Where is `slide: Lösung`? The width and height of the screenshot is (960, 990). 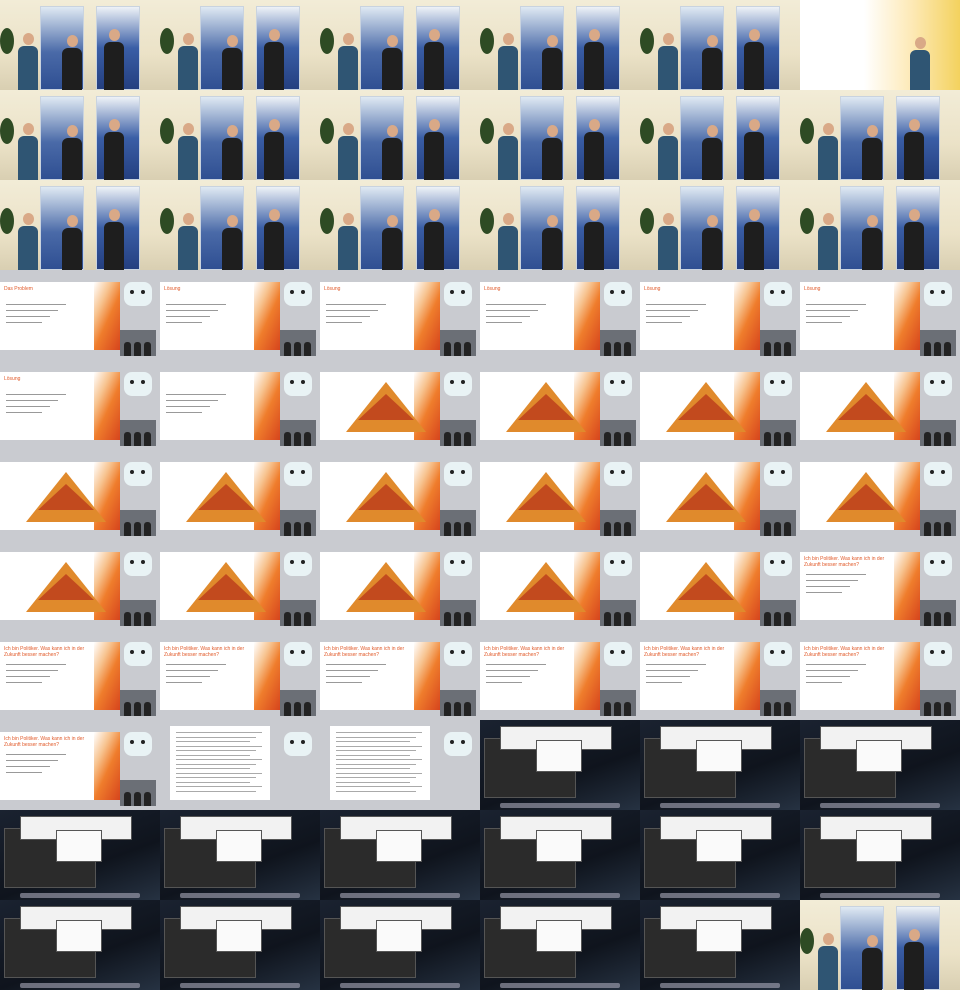 slide: Lösung is located at coordinates (220, 316).